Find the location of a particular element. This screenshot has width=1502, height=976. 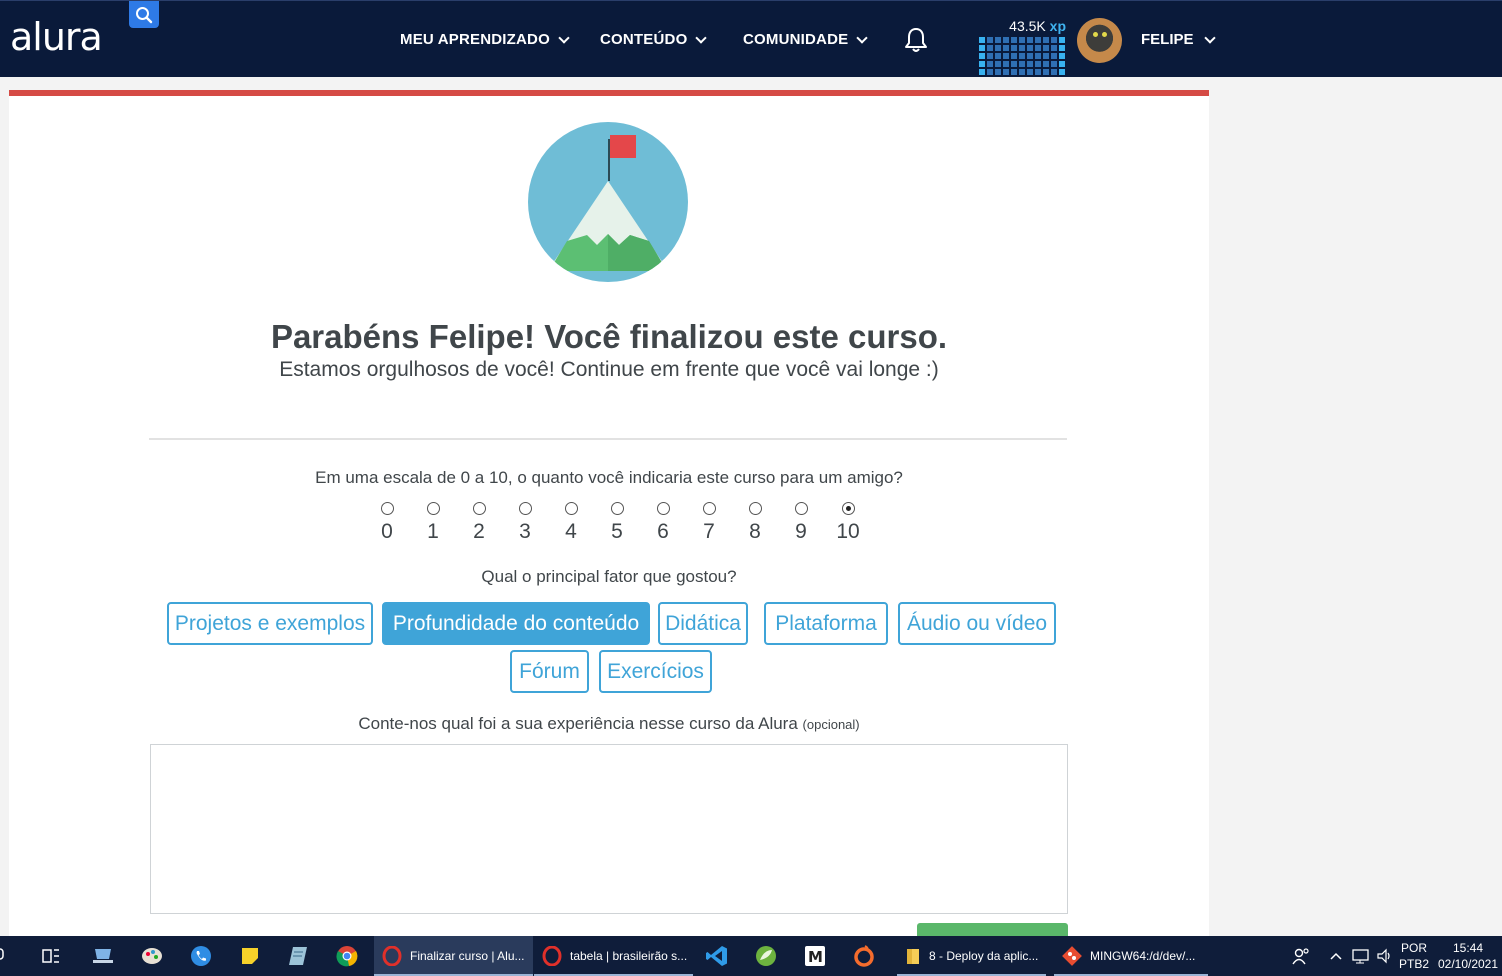

input-language: POR PTB2 is located at coordinates (1414, 956).